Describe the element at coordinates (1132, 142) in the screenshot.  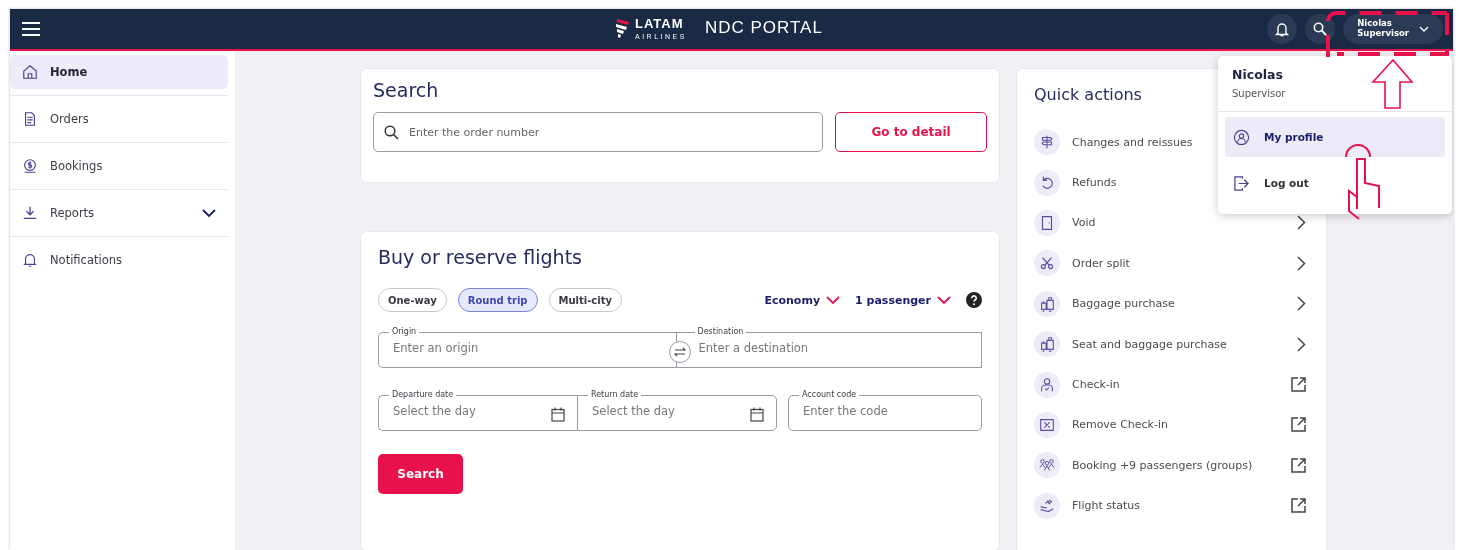
I see `quick-action-label: Changes and reissues` at that location.